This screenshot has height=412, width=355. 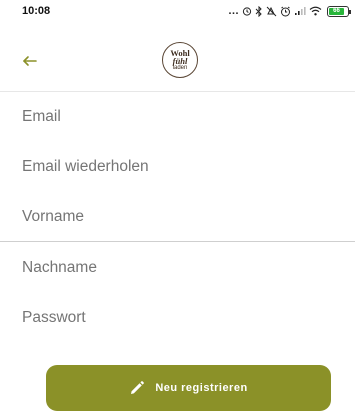 I want to click on field-divider, so click(x=177, y=241).